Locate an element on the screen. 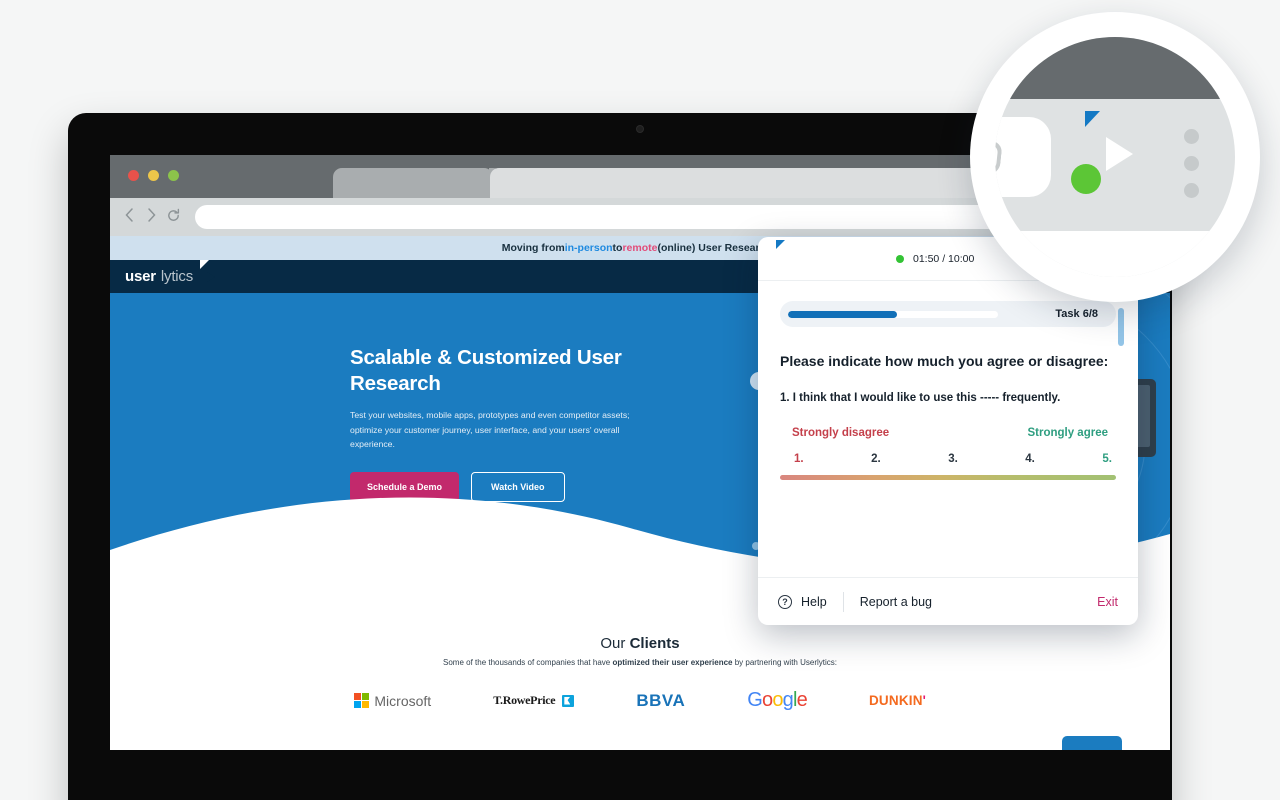  forward-icon is located at coordinates (151, 216).